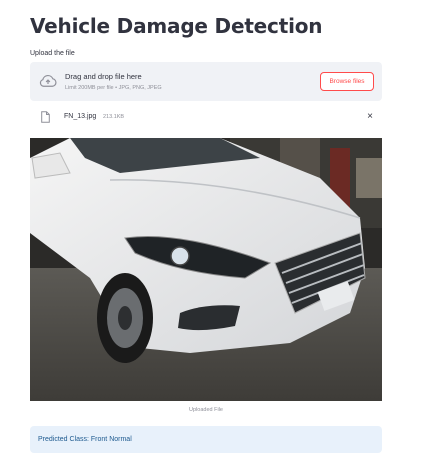 This screenshot has height=475, width=428. I want to click on upload-label: Upload the file, so click(52, 53).